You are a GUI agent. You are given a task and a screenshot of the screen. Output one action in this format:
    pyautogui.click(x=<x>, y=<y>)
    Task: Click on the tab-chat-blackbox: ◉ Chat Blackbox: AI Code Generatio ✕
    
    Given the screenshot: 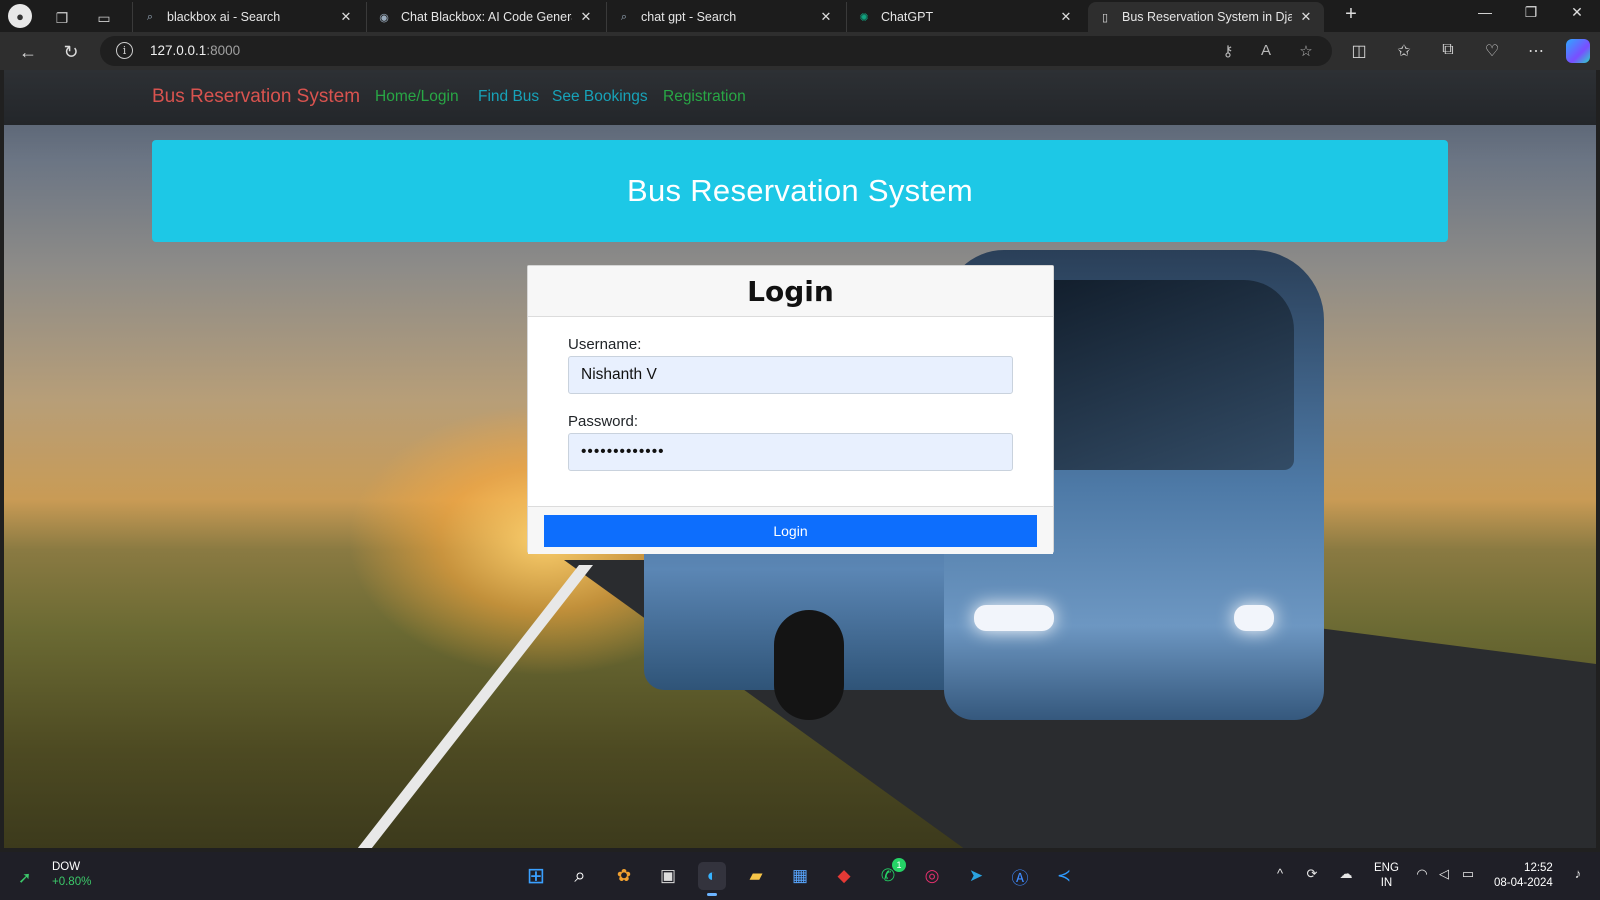 What is the action you would take?
    pyautogui.click(x=485, y=17)
    